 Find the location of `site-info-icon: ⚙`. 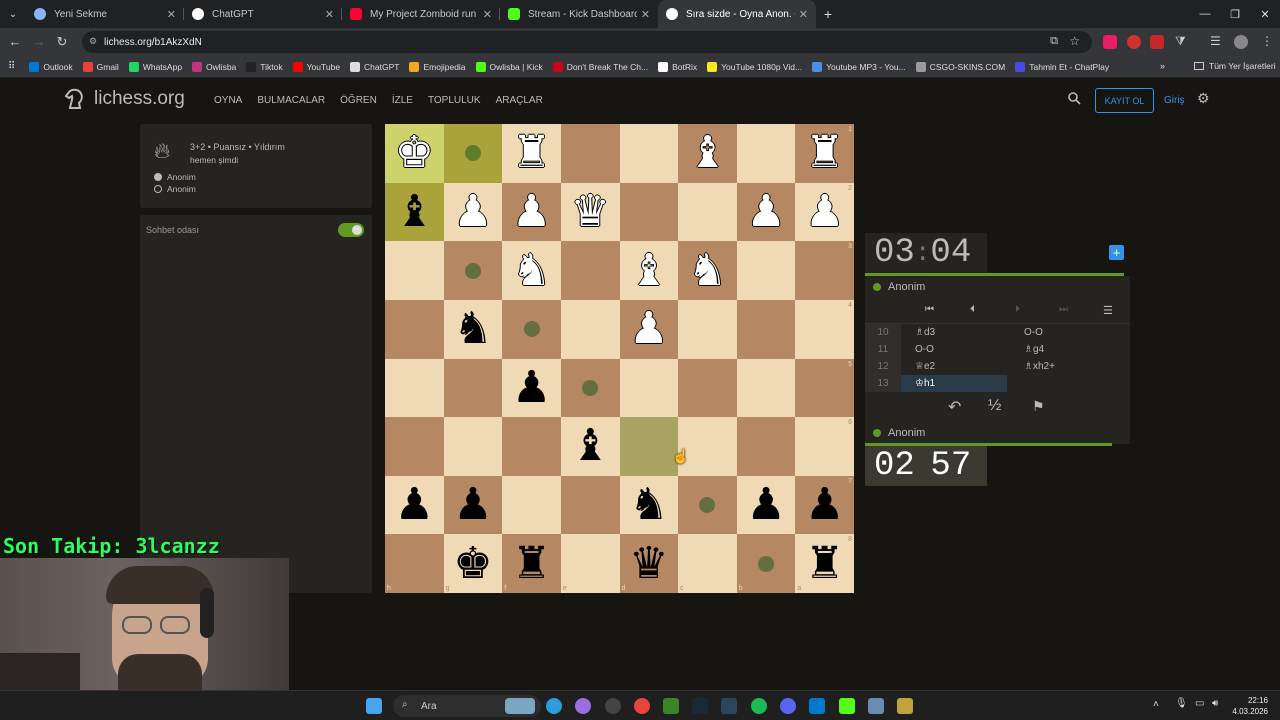

site-info-icon: ⚙ is located at coordinates (93, 41).